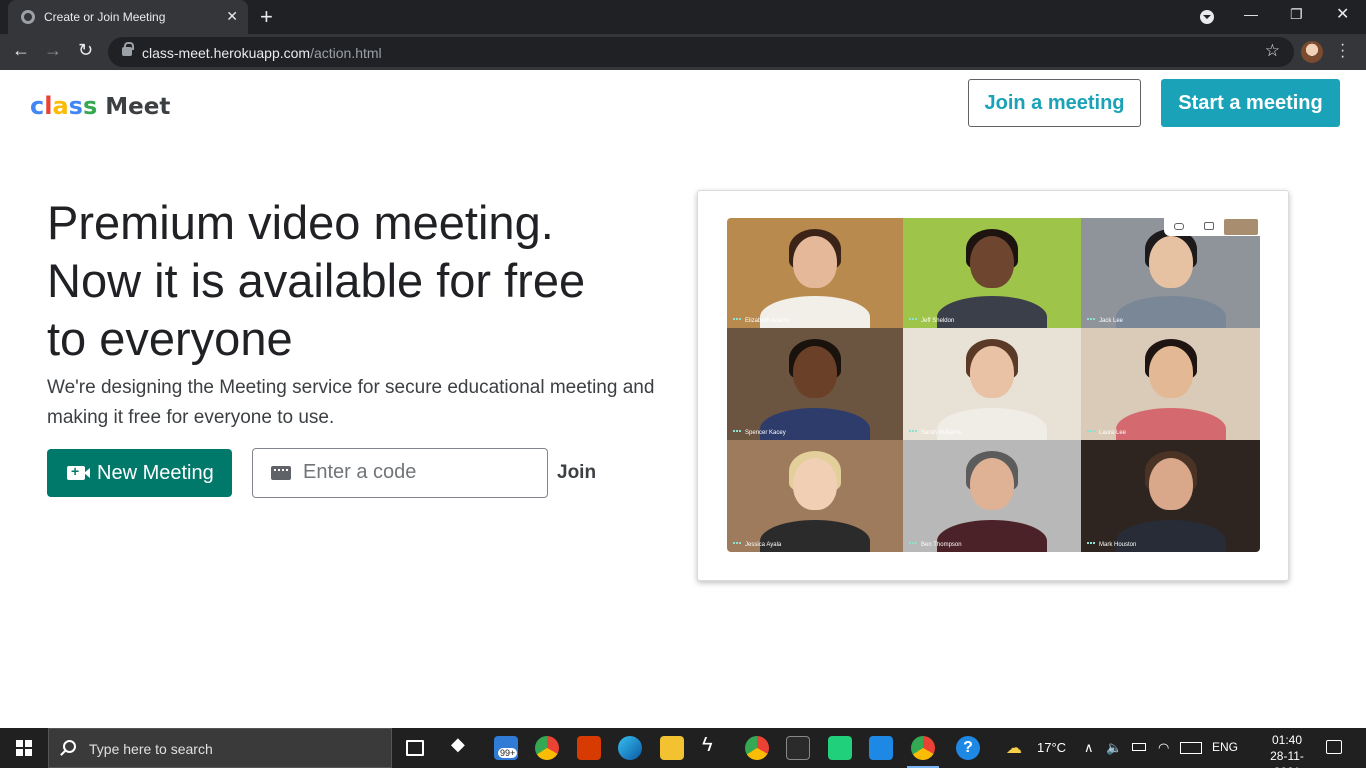 Image resolution: width=1366 pixels, height=780 pixels. Describe the element at coordinates (1114, 748) in the screenshot. I see `volume-icon: 🔈` at that location.